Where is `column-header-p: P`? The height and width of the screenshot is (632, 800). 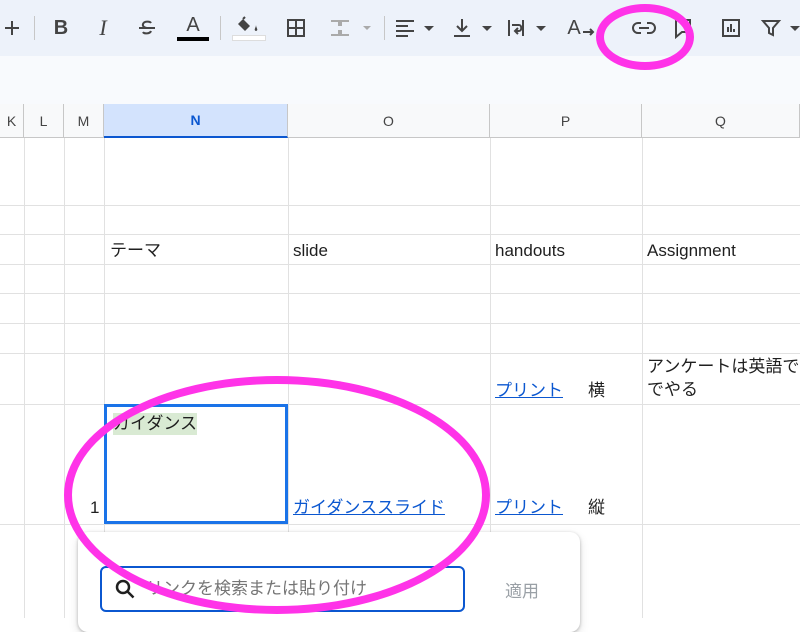 column-header-p: P is located at coordinates (566, 121).